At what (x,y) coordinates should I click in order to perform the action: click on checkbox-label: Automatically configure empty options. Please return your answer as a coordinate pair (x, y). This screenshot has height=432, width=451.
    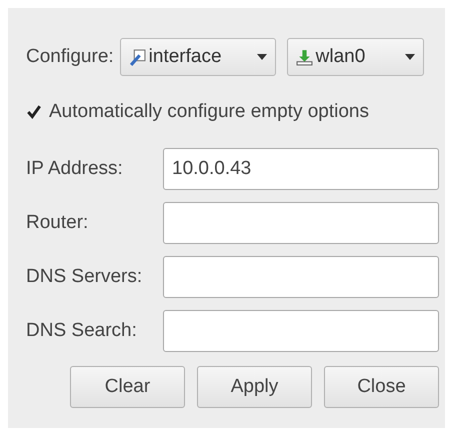
    Looking at the image, I should click on (209, 112).